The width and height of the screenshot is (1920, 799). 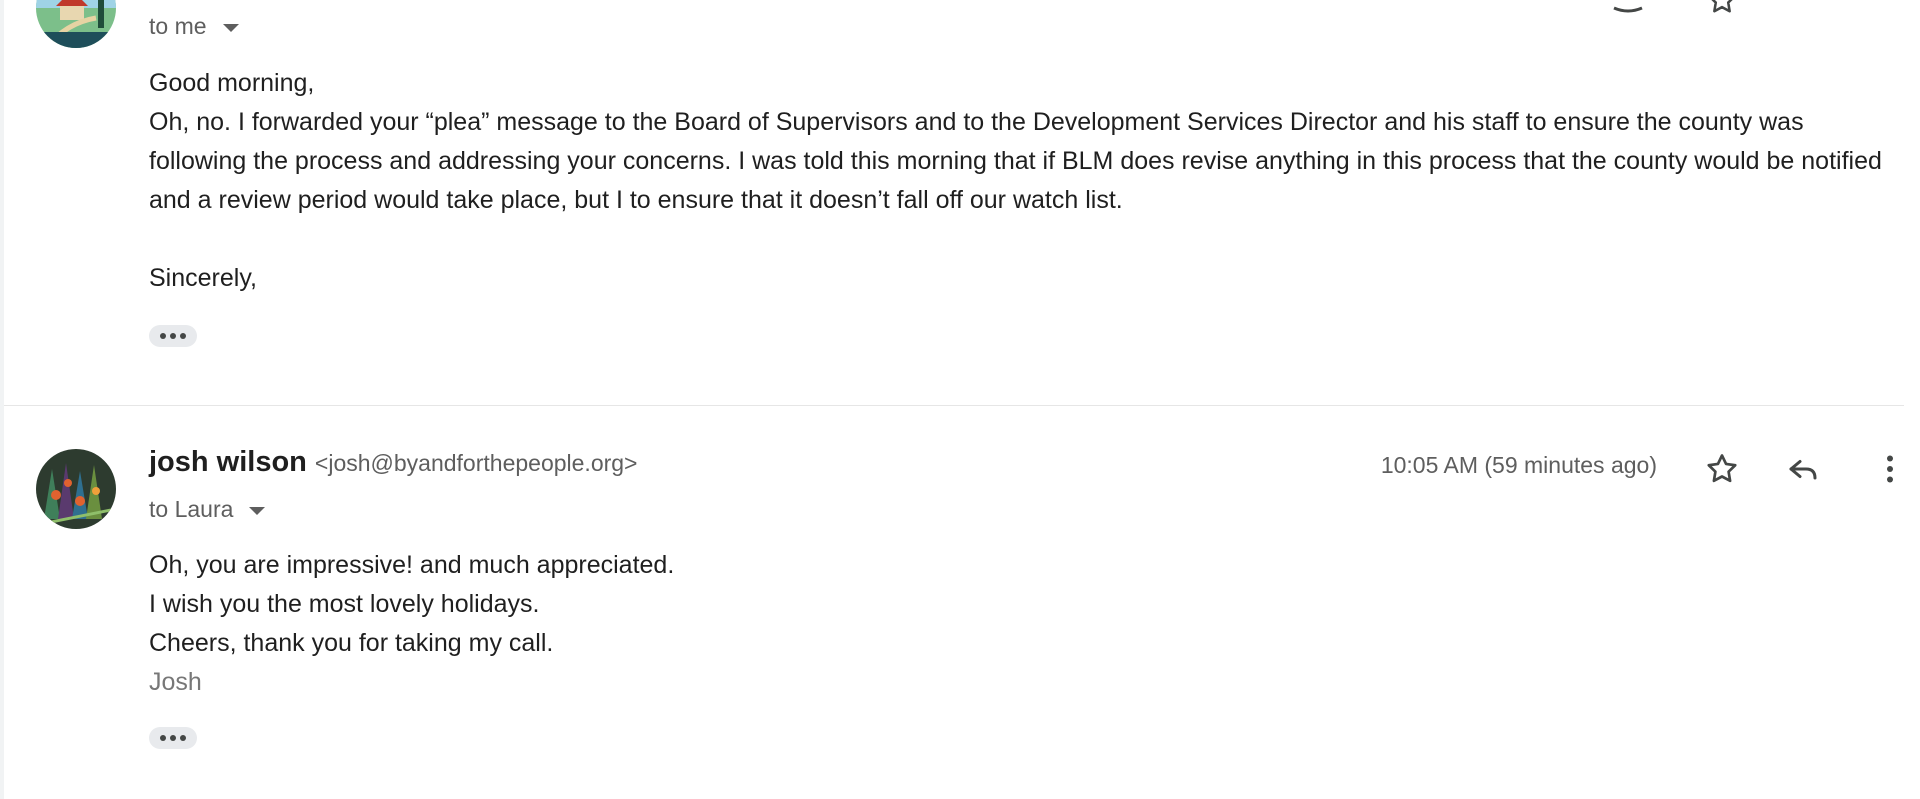 I want to click on message-timestamp: 10:05 AM (59 minutes ago), so click(x=1518, y=465).